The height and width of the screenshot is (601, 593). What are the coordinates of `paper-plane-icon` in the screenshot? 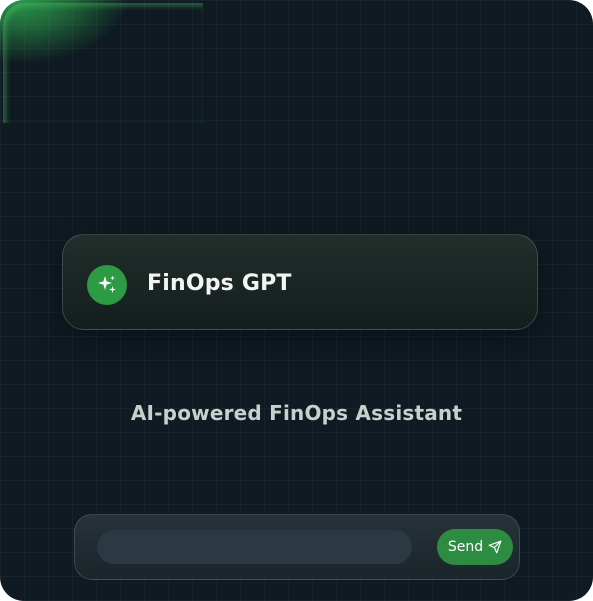 It's located at (495, 547).